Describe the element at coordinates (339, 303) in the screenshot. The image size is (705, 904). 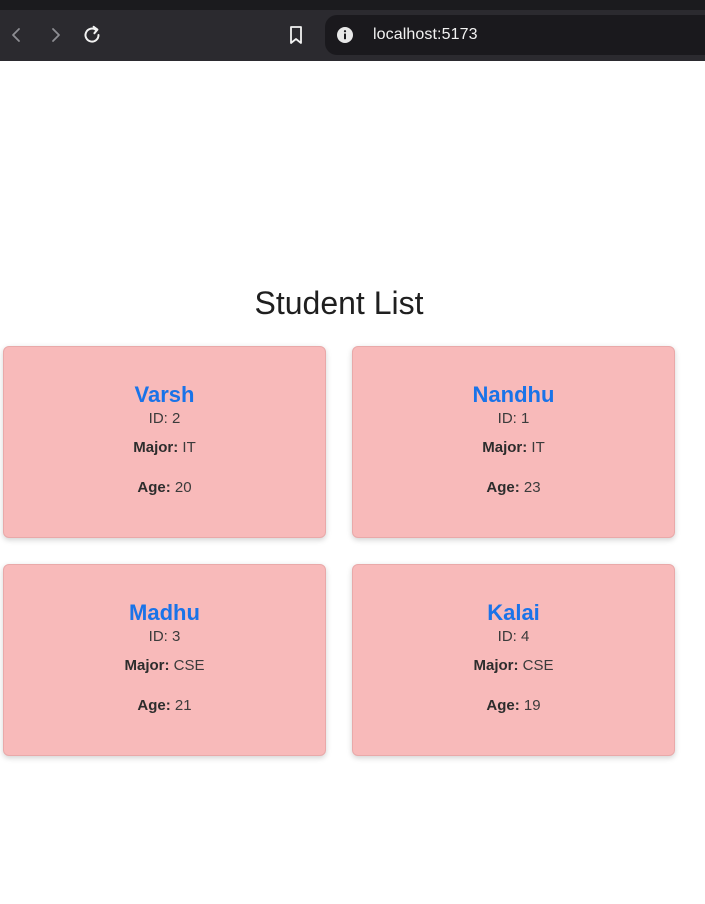
I see `page-title: Student List` at that location.